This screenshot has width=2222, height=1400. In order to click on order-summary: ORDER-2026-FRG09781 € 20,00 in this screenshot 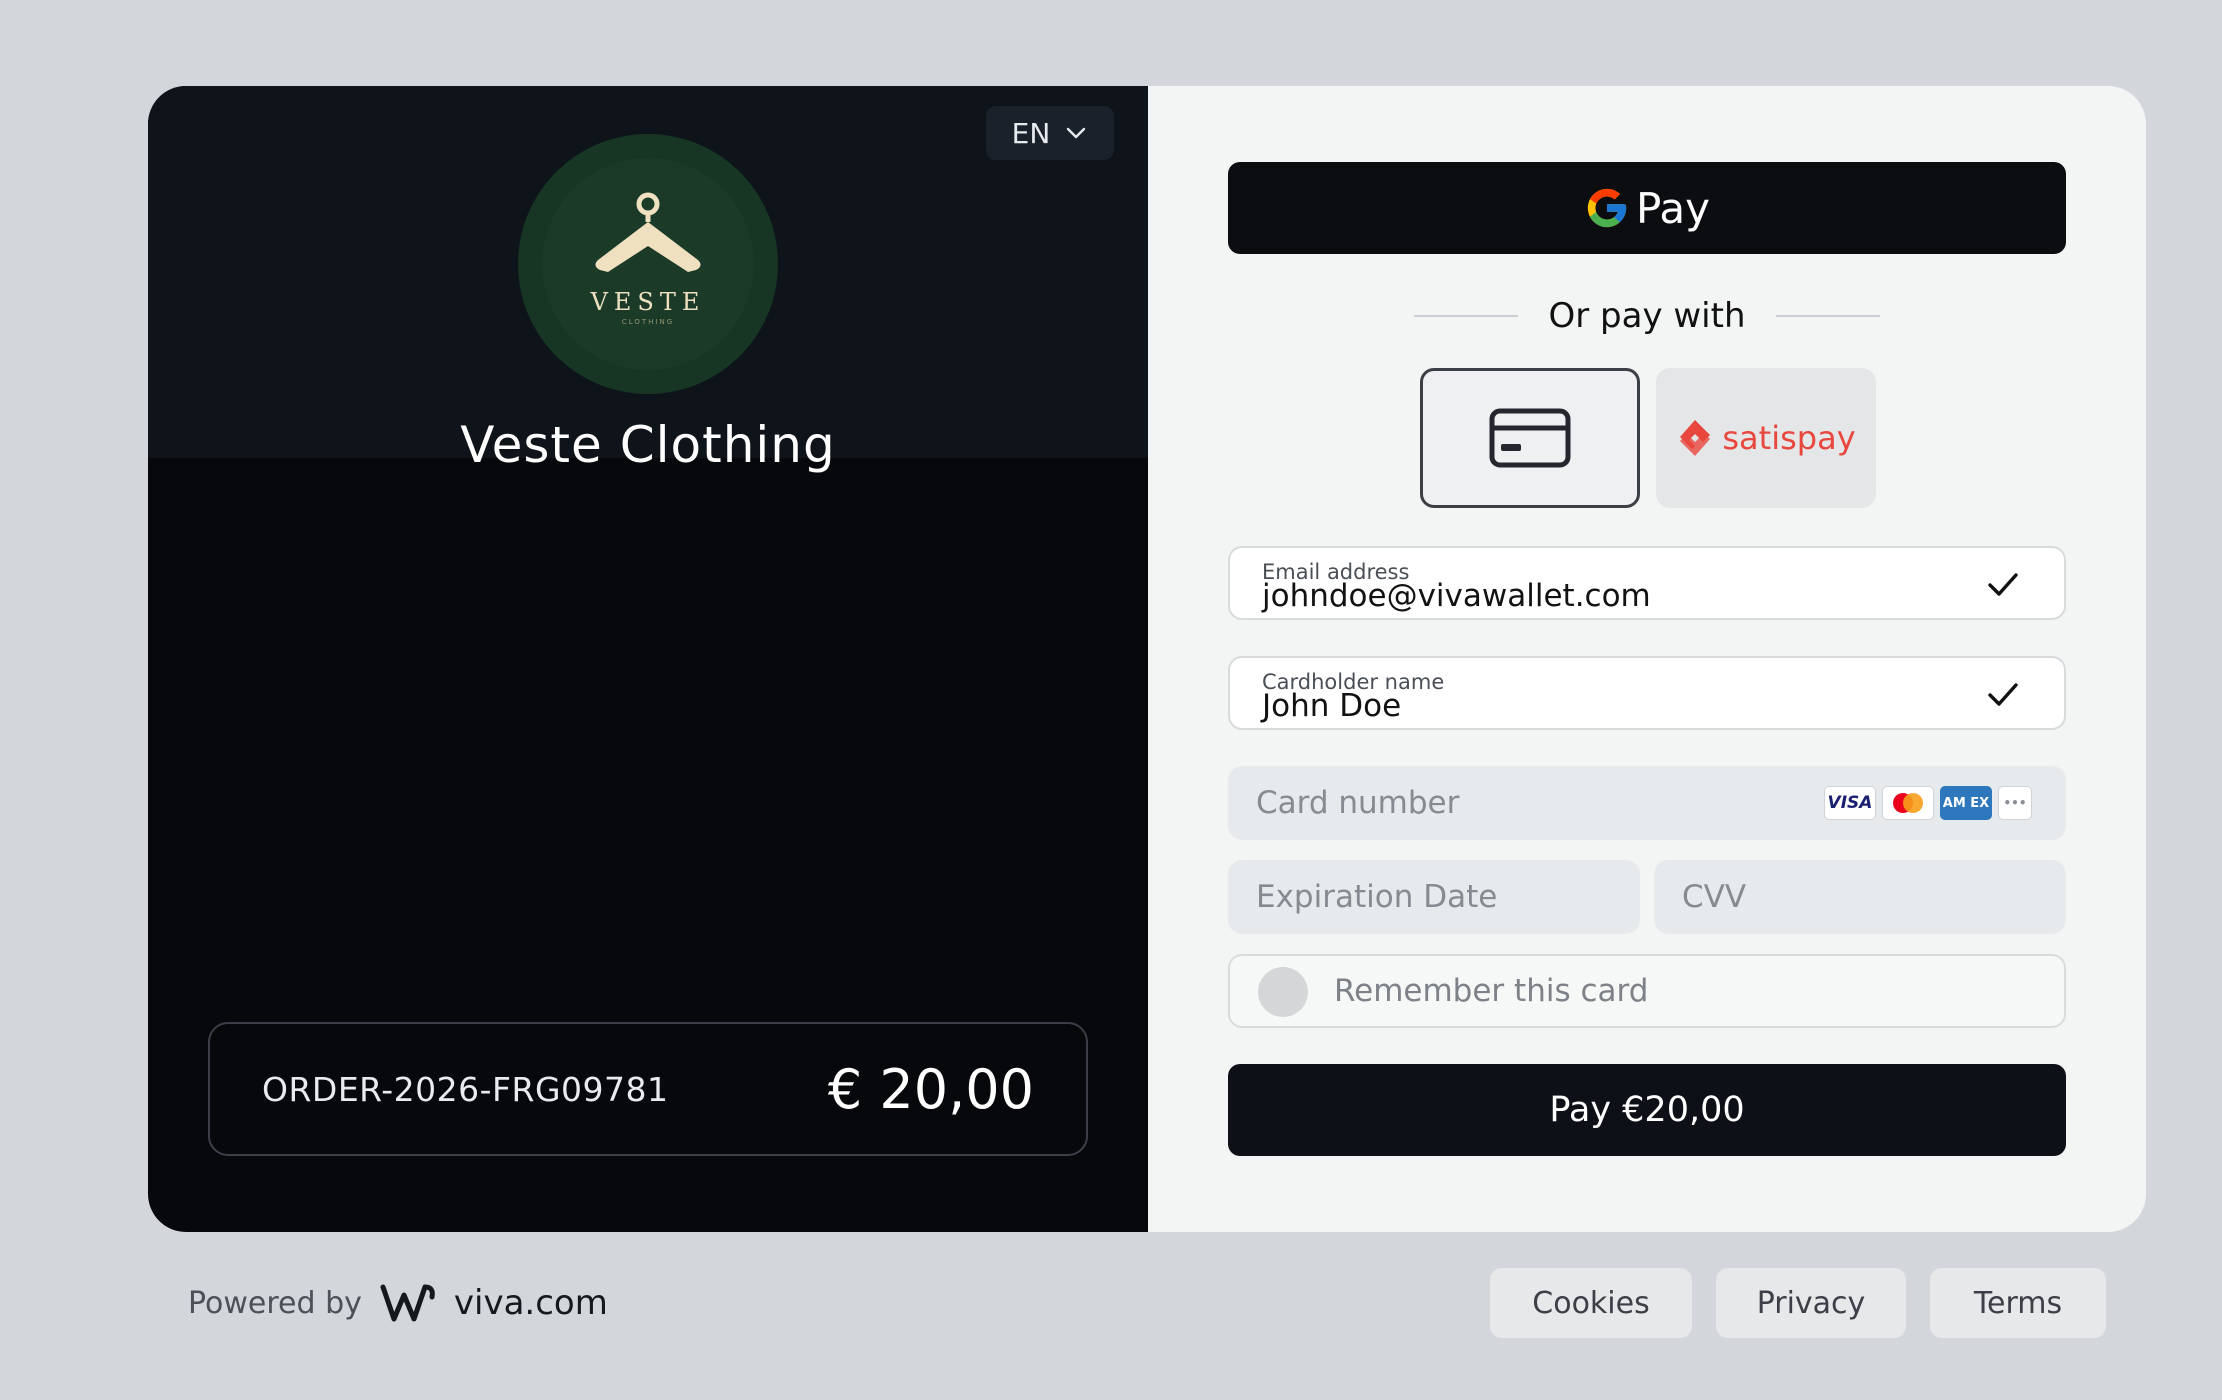, I will do `click(648, 1089)`.